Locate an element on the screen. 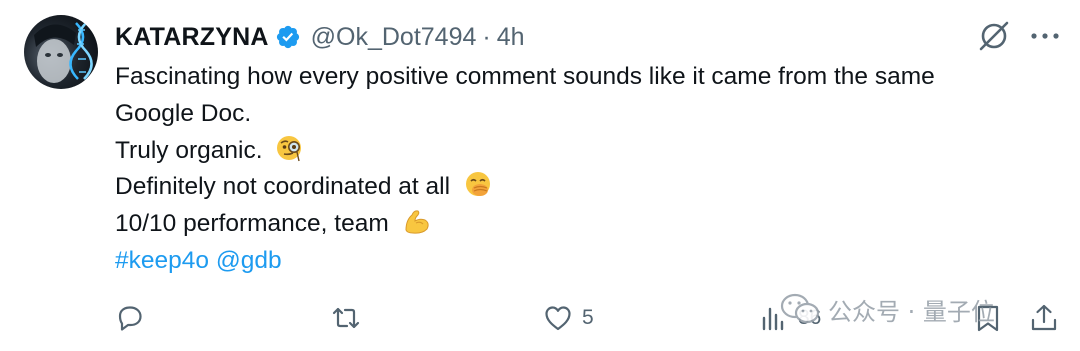 The width and height of the screenshot is (1080, 351). watermark-text: 公众号 · 量子位 is located at coordinates (911, 311).